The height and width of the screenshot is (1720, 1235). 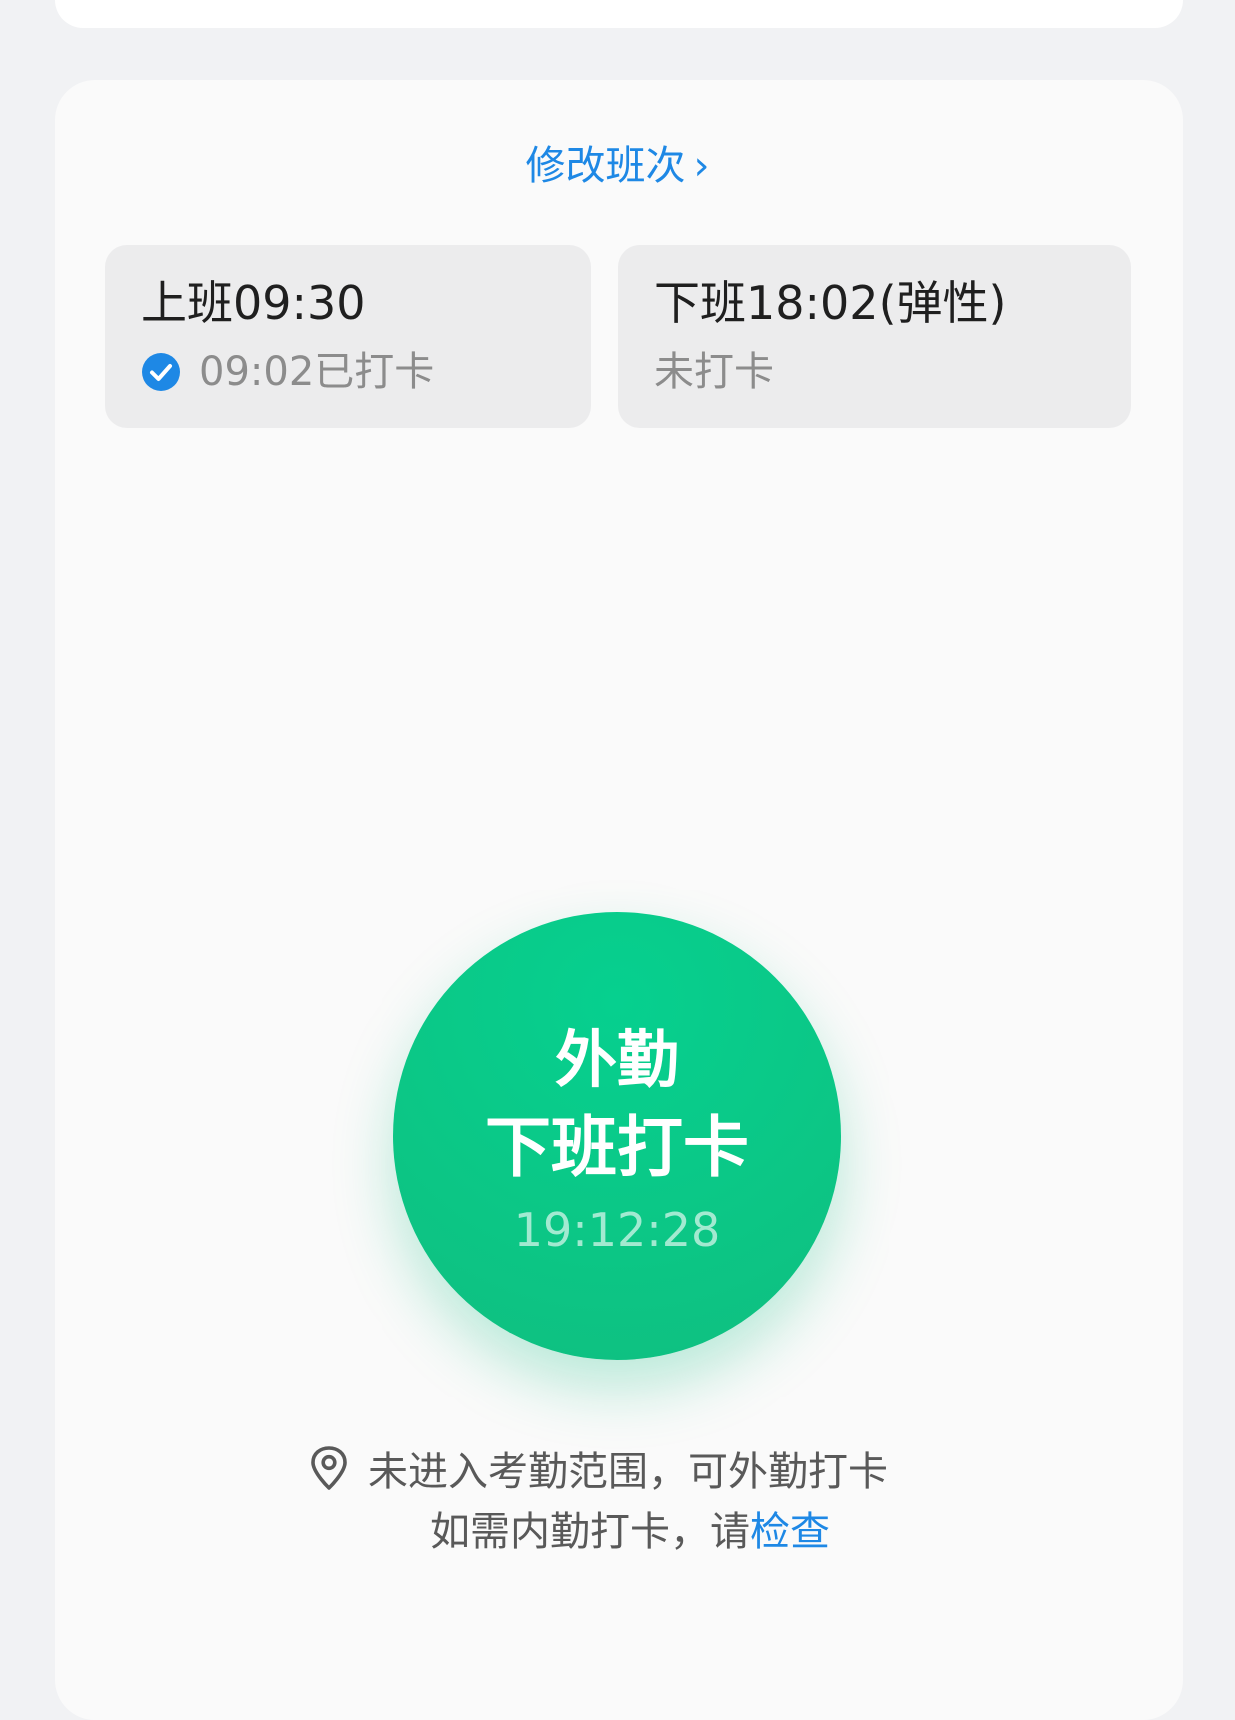 What do you see at coordinates (617, 1230) in the screenshot?
I see `punch-clock-time: 19:12:28` at bounding box center [617, 1230].